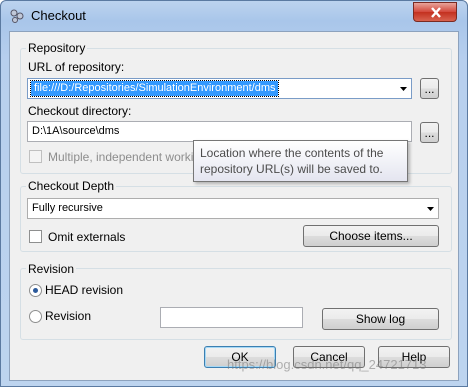 This screenshot has width=468, height=387. Describe the element at coordinates (58, 15) in the screenshot. I see `window-title: Checkout` at that location.